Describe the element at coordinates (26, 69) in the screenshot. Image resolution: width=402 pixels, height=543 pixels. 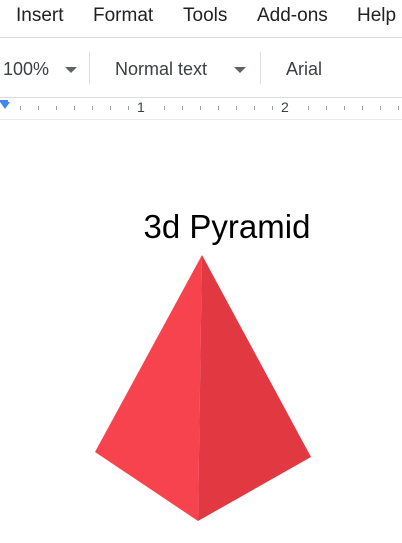
I see `zoom-select: 100%` at that location.